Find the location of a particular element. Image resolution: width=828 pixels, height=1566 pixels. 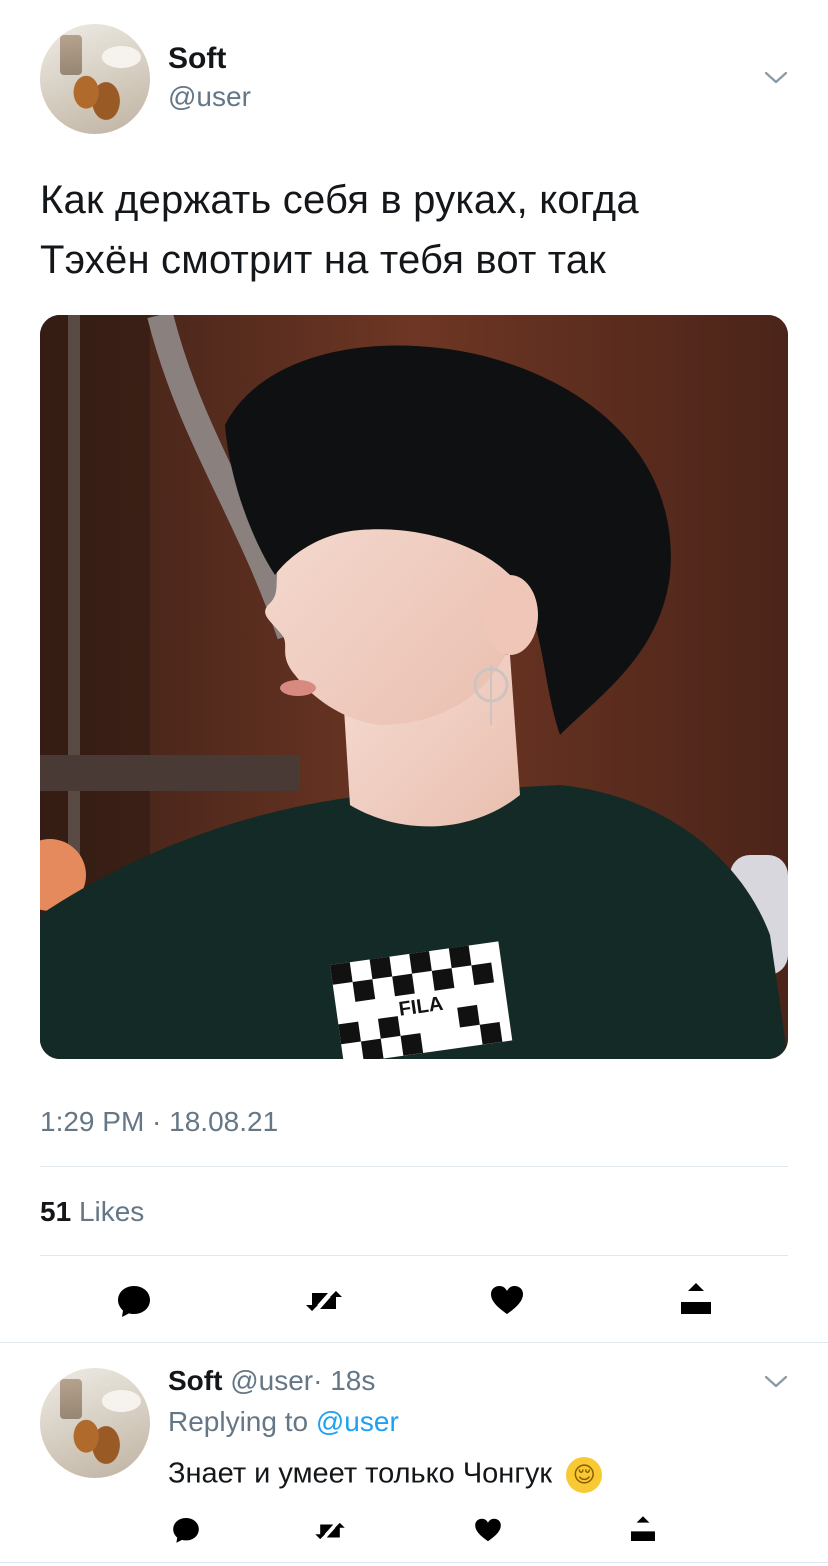

replying-to-handle: @user is located at coordinates (357, 1421).